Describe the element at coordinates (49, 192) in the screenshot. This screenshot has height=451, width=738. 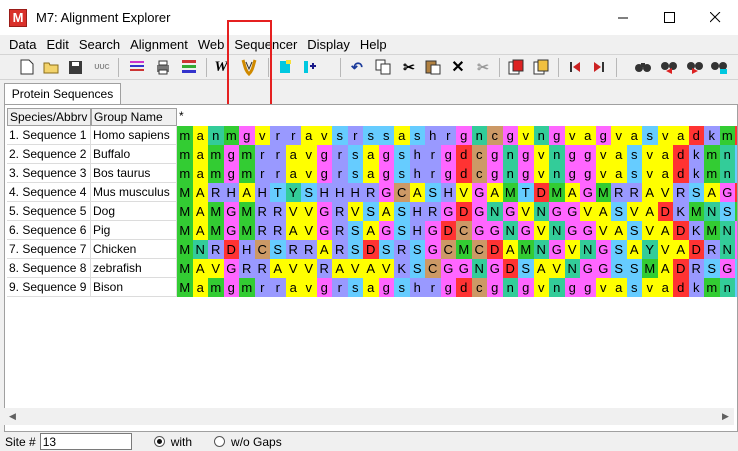
I see `row-species: 4. Sequence 4` at that location.